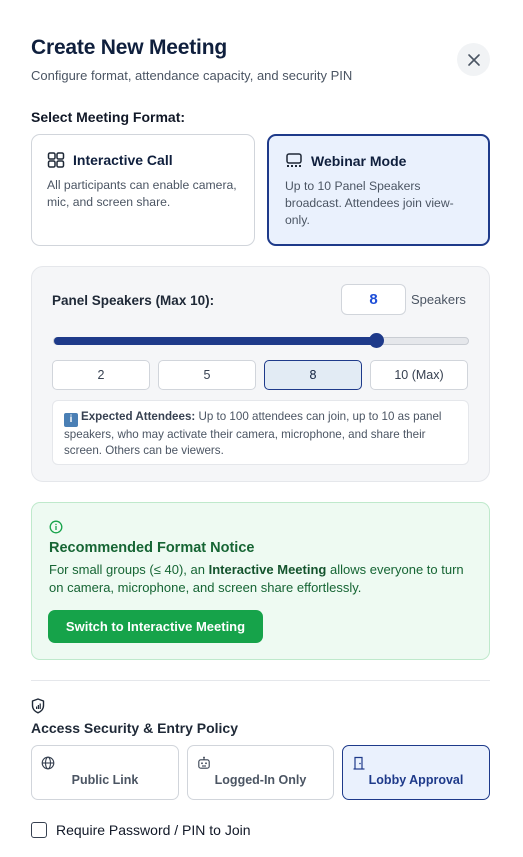  Describe the element at coordinates (56, 527) in the screenshot. I see `info-circle-icon` at that location.